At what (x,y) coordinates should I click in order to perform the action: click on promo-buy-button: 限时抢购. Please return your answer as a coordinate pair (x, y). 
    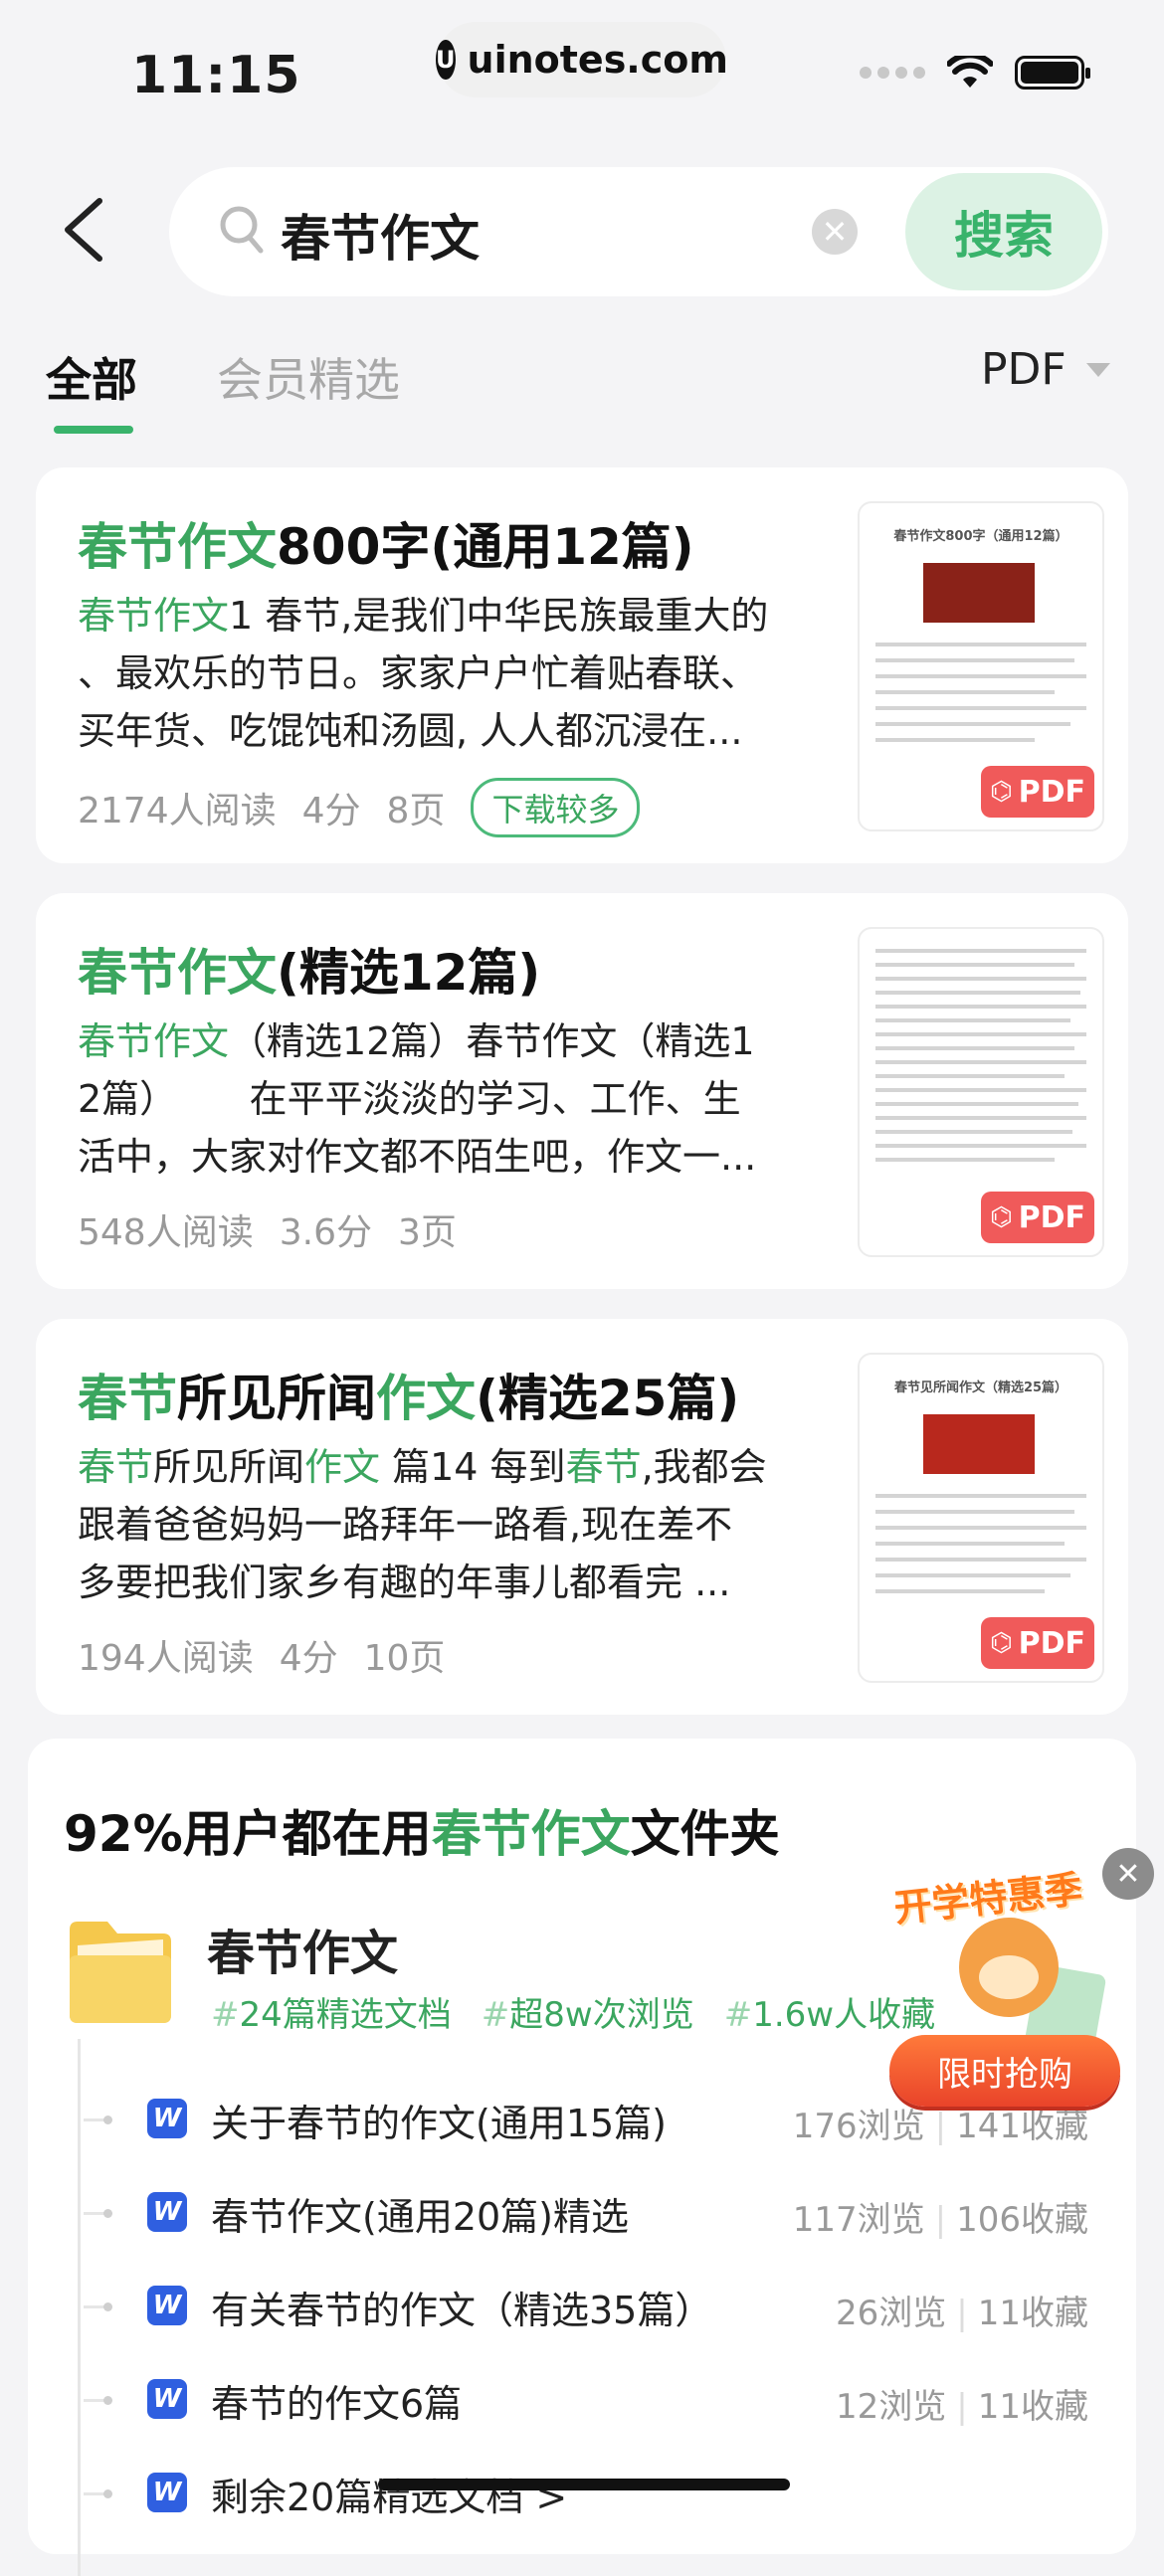
    Looking at the image, I should click on (1004, 2071).